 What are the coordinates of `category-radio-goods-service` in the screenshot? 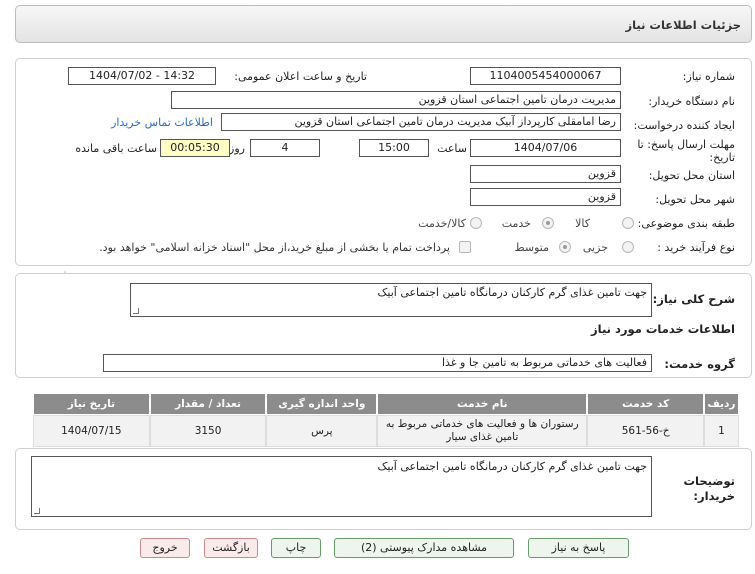 It's located at (476, 223).